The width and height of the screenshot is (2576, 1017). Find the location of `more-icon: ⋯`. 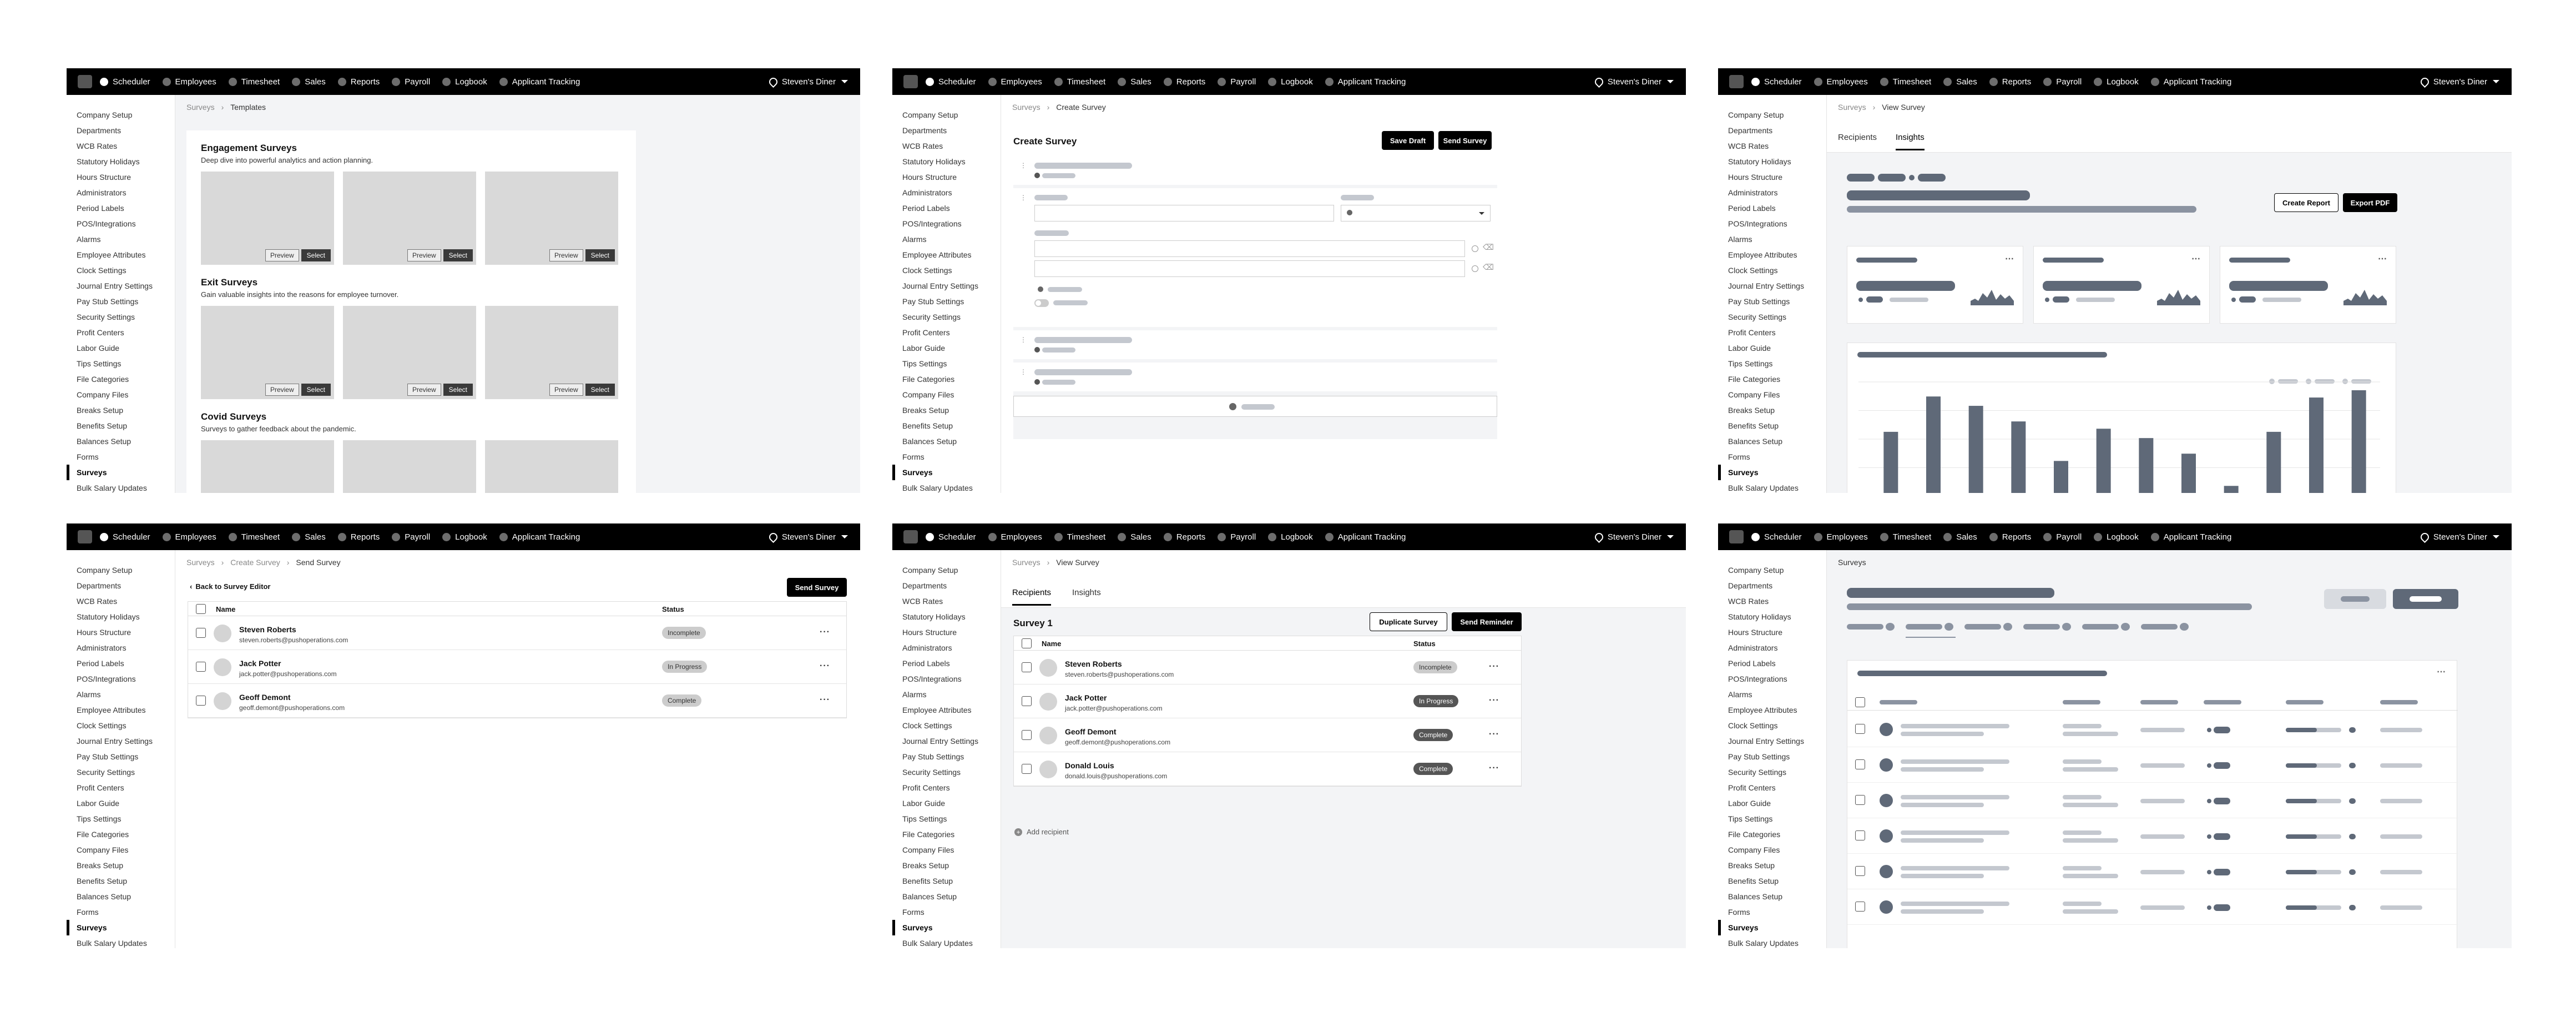

more-icon: ⋯ is located at coordinates (2382, 258).